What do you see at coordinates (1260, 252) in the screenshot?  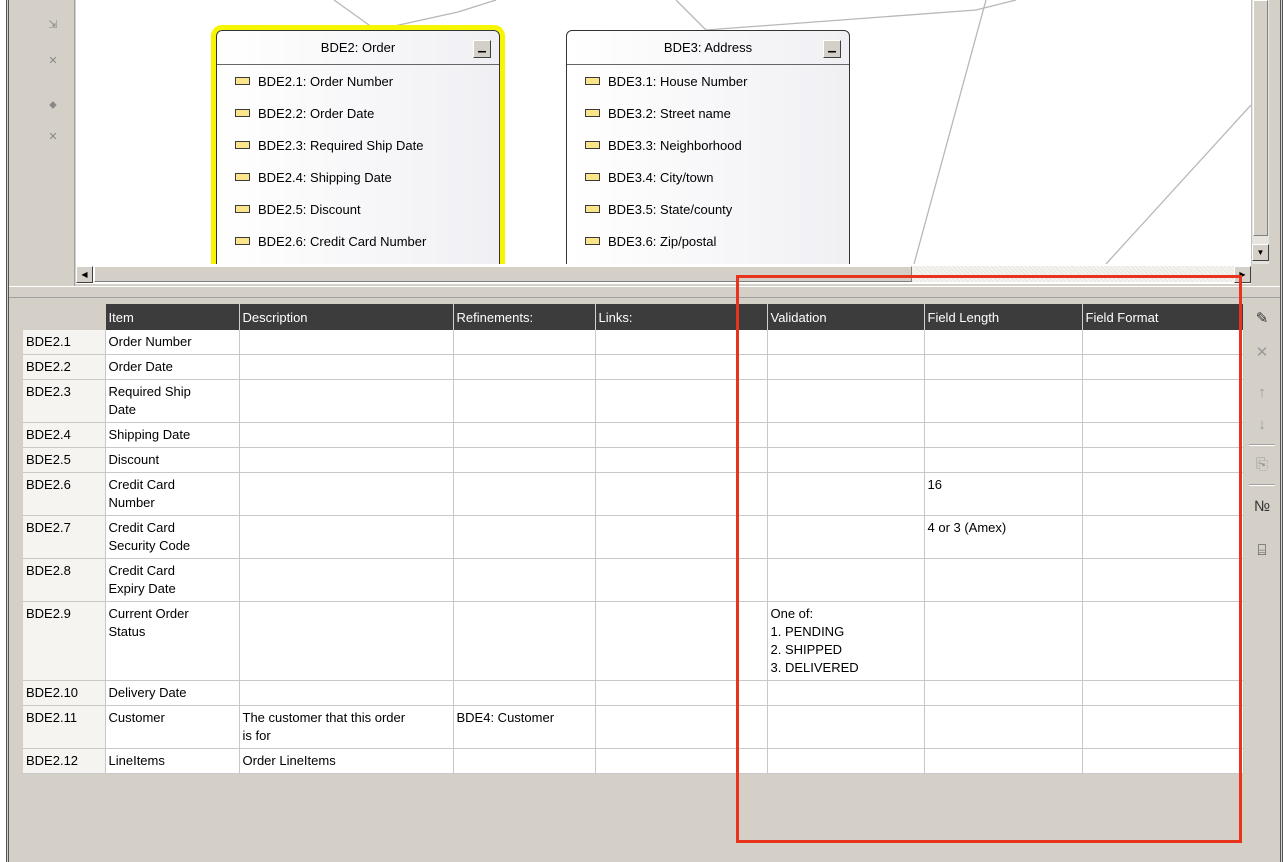 I see `scroll-down-button: ▼` at bounding box center [1260, 252].